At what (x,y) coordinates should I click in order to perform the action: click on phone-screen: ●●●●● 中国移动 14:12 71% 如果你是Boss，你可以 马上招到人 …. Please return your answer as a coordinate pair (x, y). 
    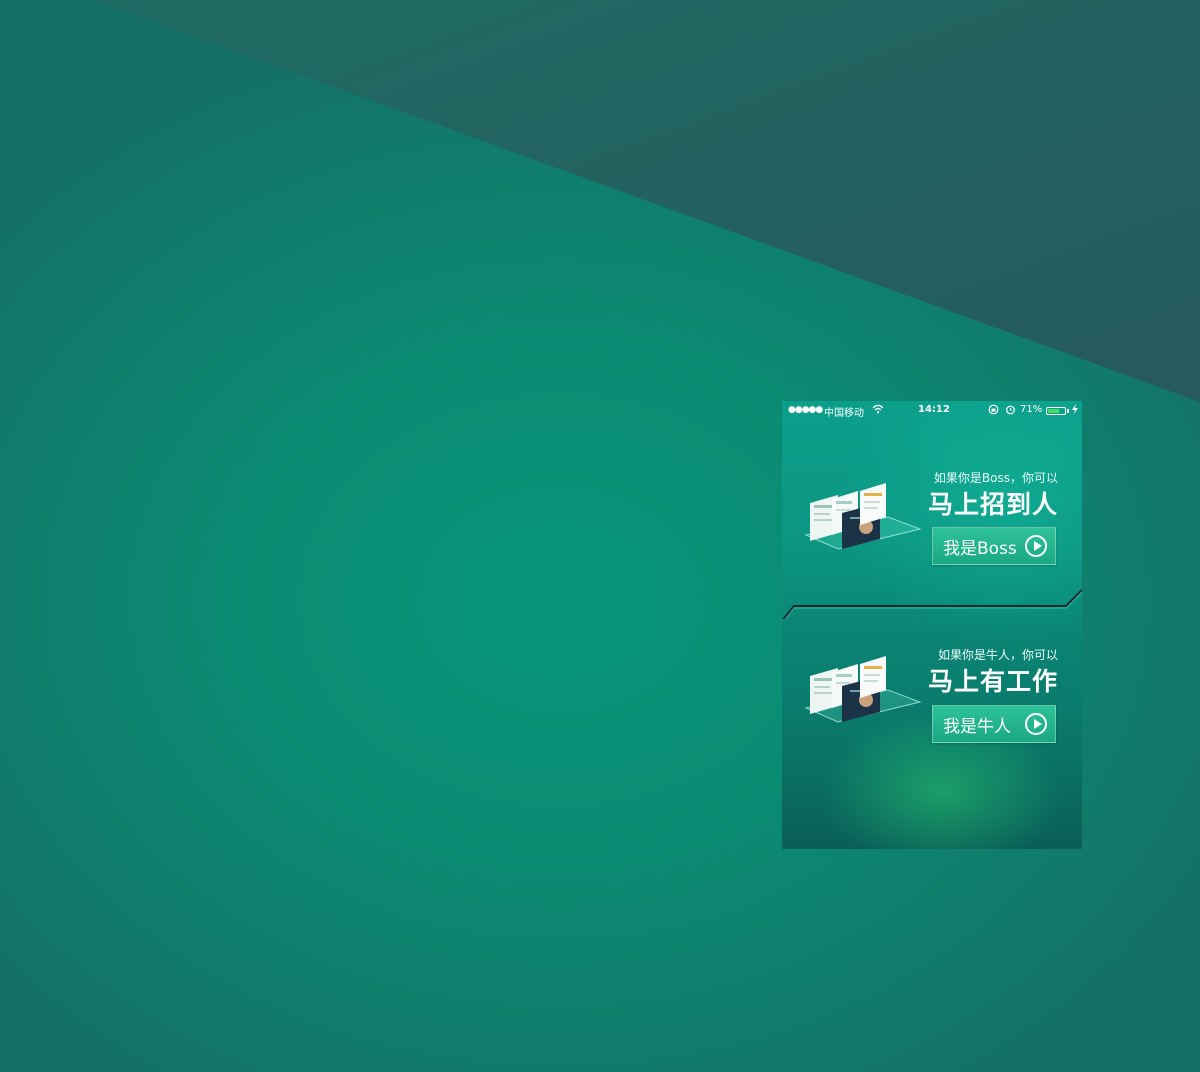
    Looking at the image, I should click on (932, 625).